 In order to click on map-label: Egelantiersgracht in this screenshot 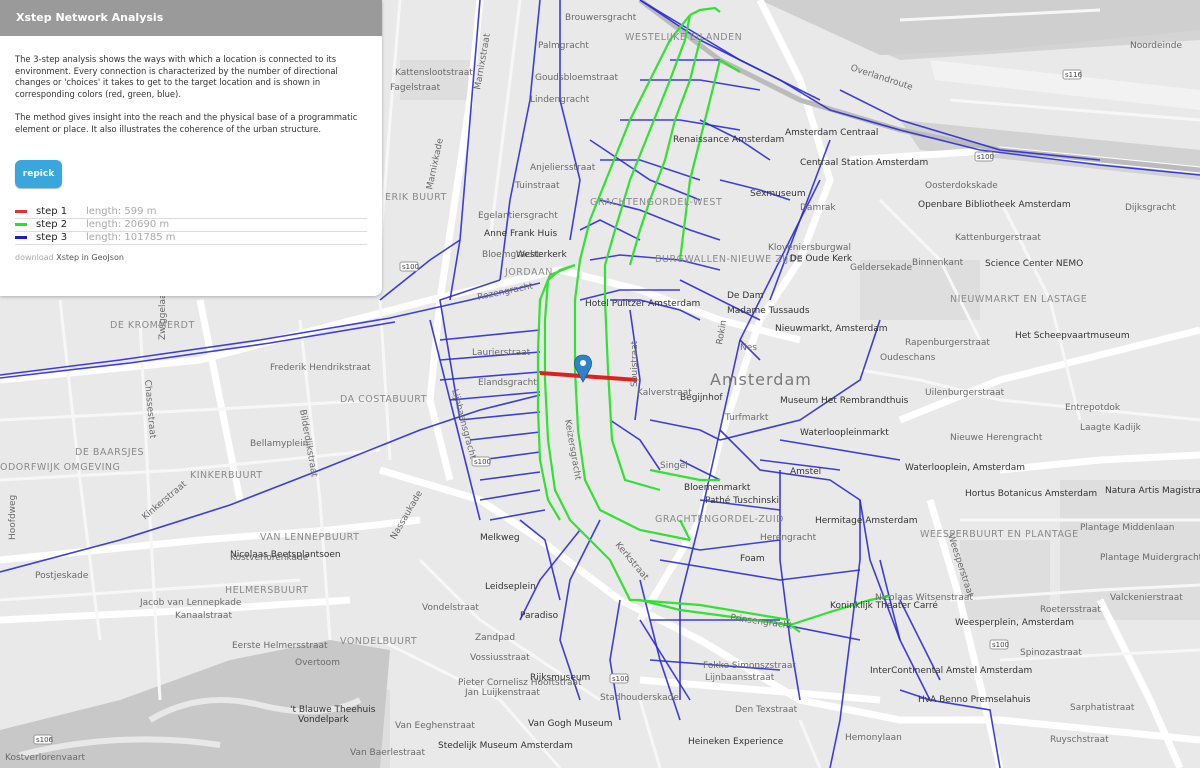, I will do `click(518, 216)`.